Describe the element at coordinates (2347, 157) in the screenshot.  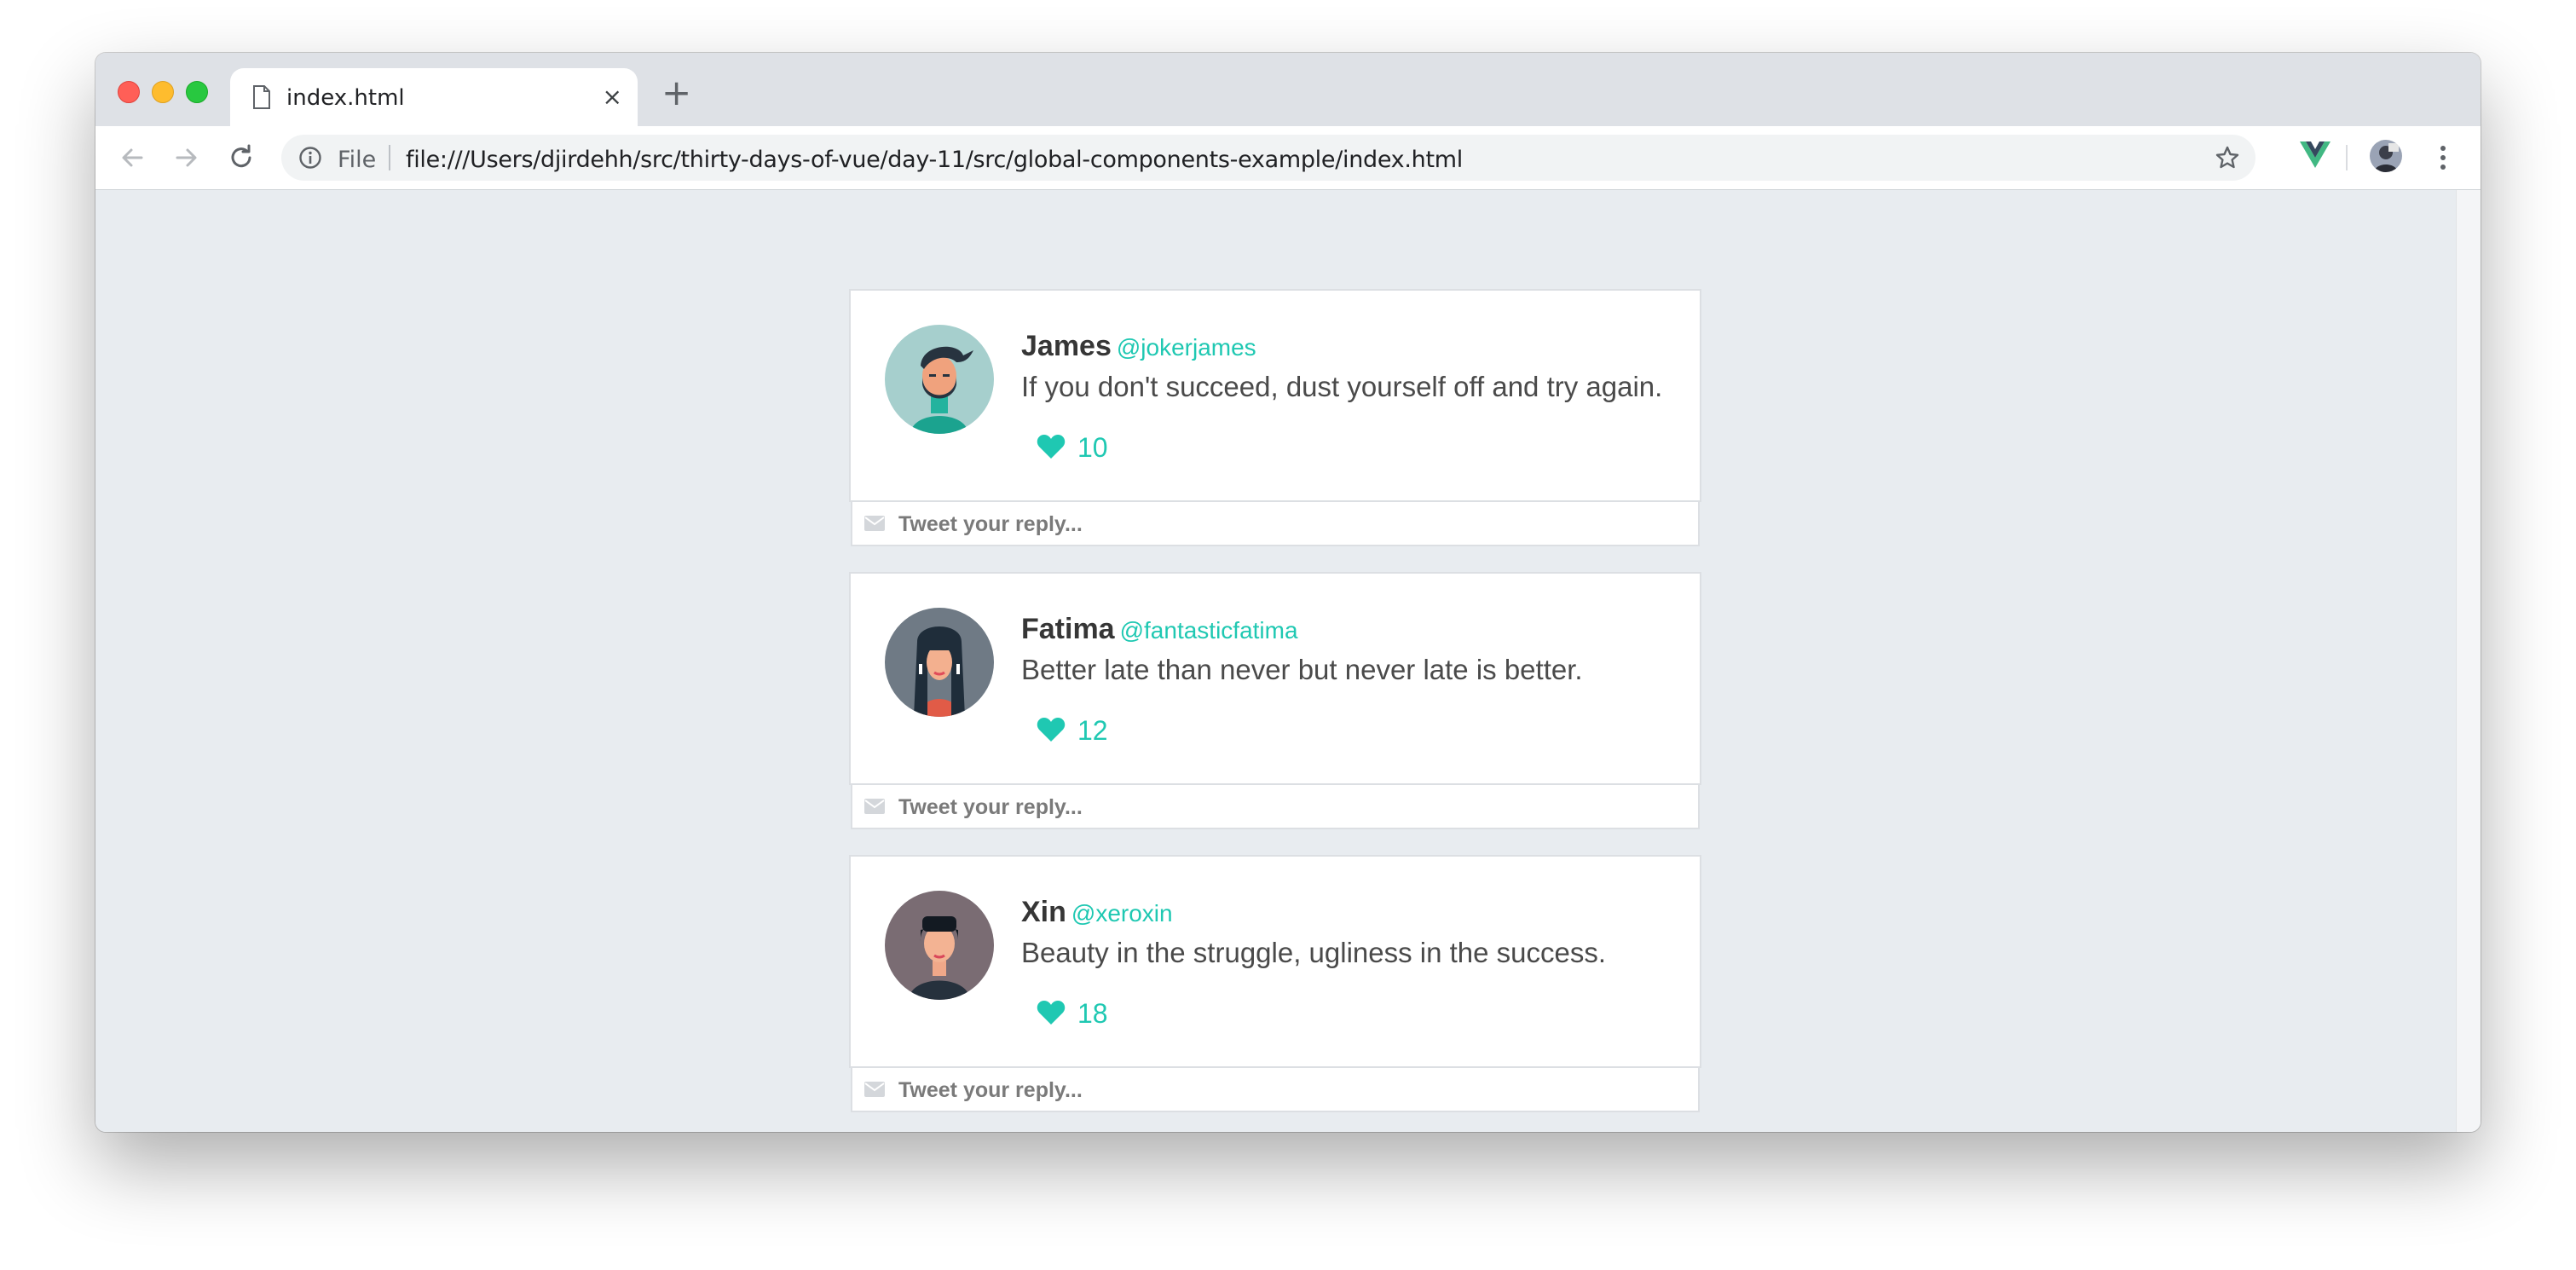
I see `toolbar-divider` at that location.